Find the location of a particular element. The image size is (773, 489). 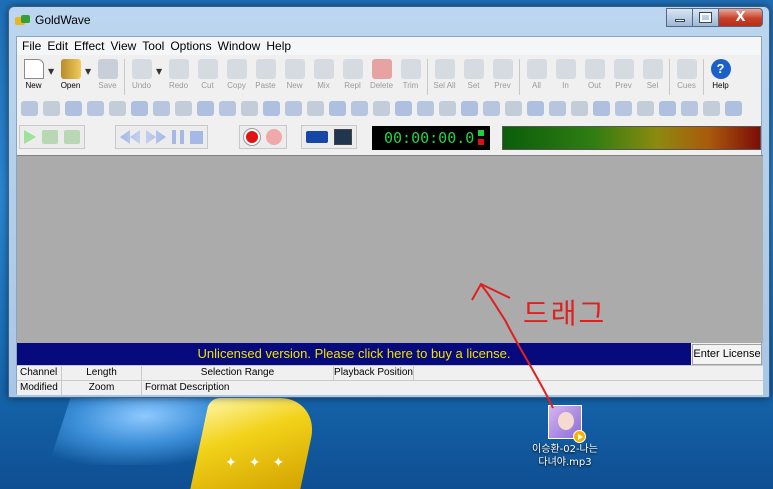

cut-icon is located at coordinates (207, 69).